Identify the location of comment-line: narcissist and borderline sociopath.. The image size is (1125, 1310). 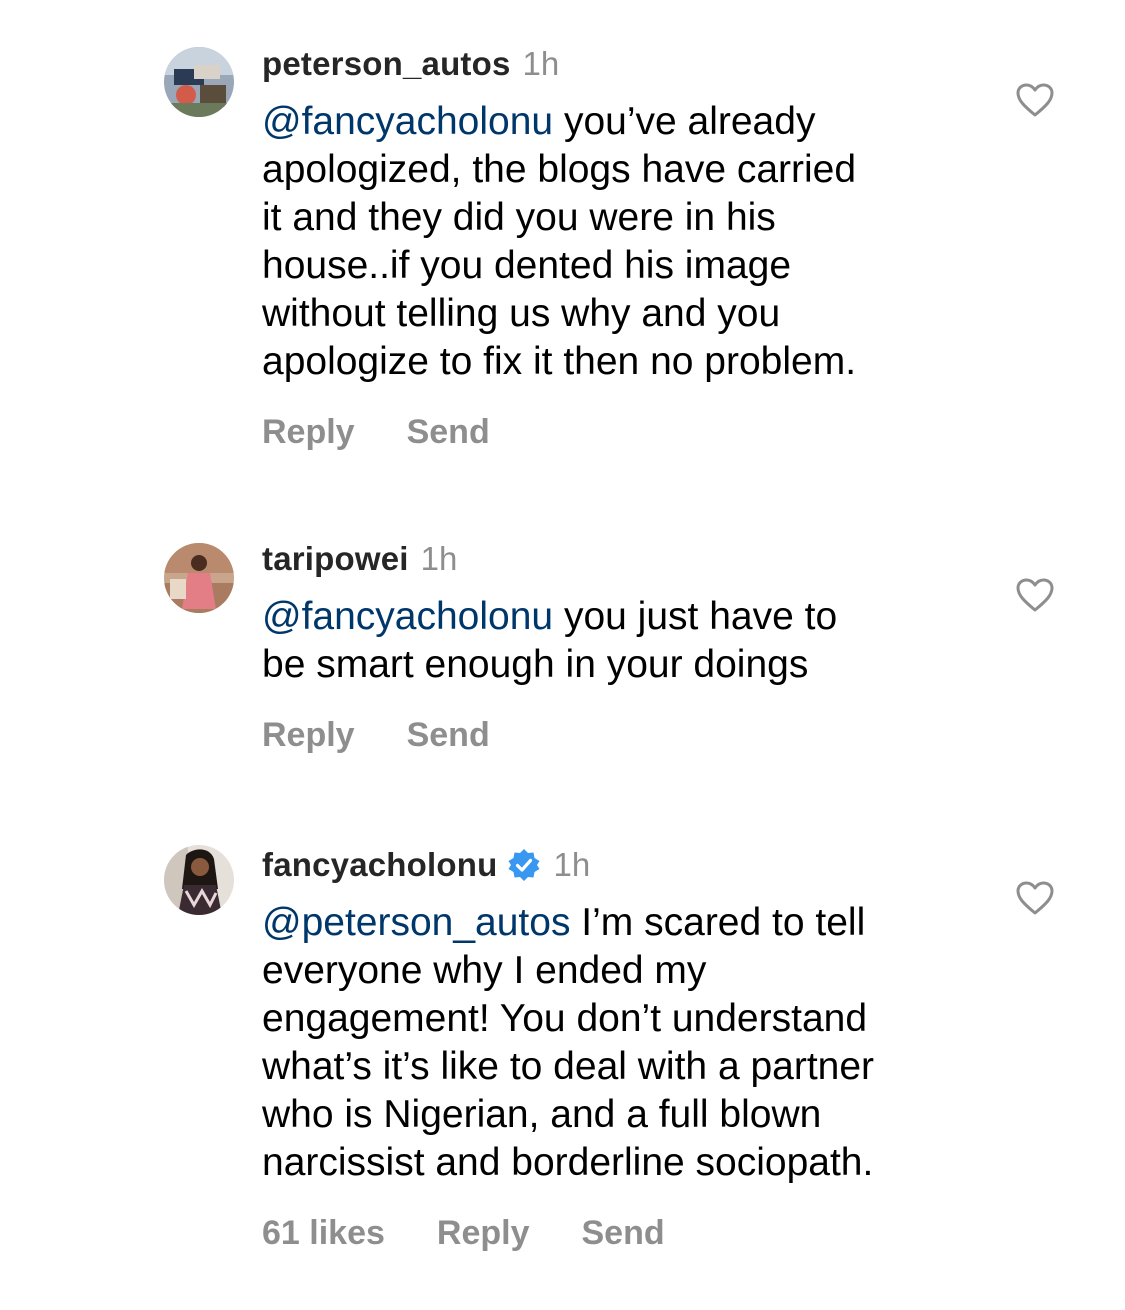
(568, 1162).